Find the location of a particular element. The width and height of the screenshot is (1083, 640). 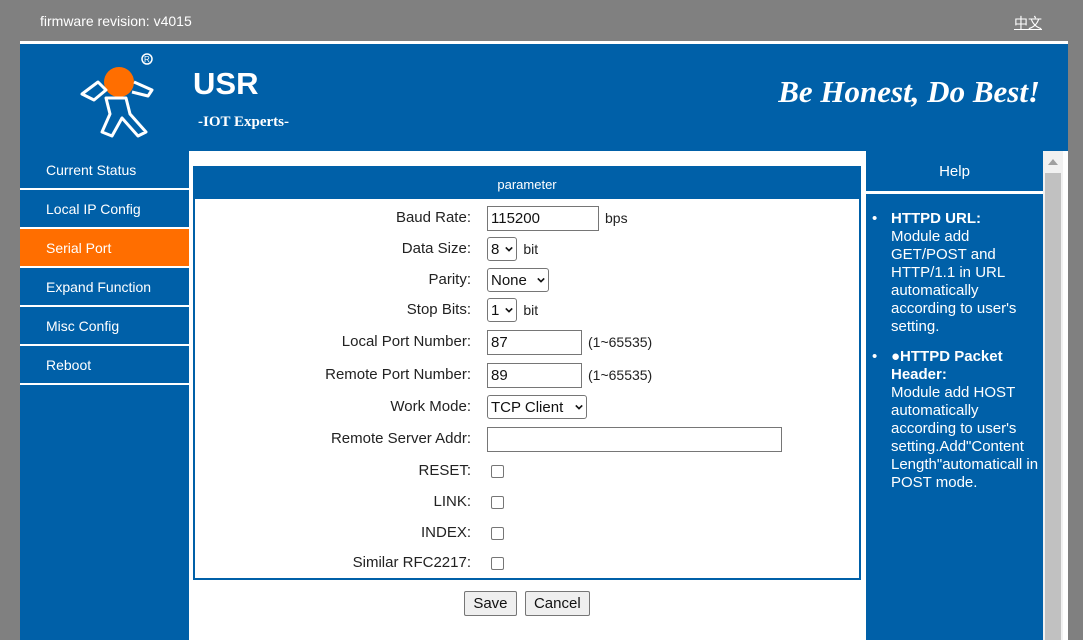

language-link: 中文 is located at coordinates (1028, 23).